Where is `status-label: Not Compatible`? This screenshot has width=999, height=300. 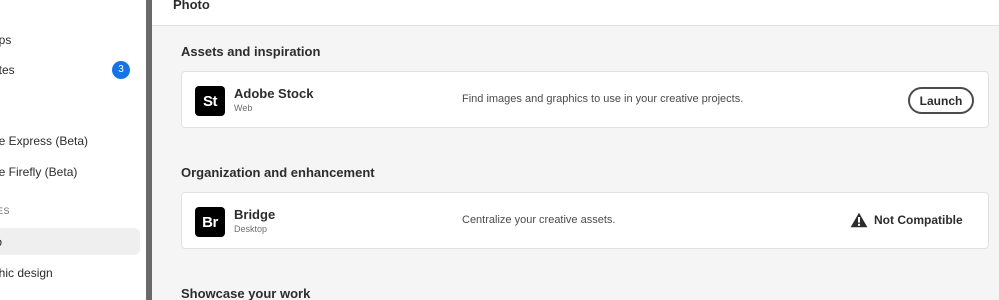
status-label: Not Compatible is located at coordinates (918, 220).